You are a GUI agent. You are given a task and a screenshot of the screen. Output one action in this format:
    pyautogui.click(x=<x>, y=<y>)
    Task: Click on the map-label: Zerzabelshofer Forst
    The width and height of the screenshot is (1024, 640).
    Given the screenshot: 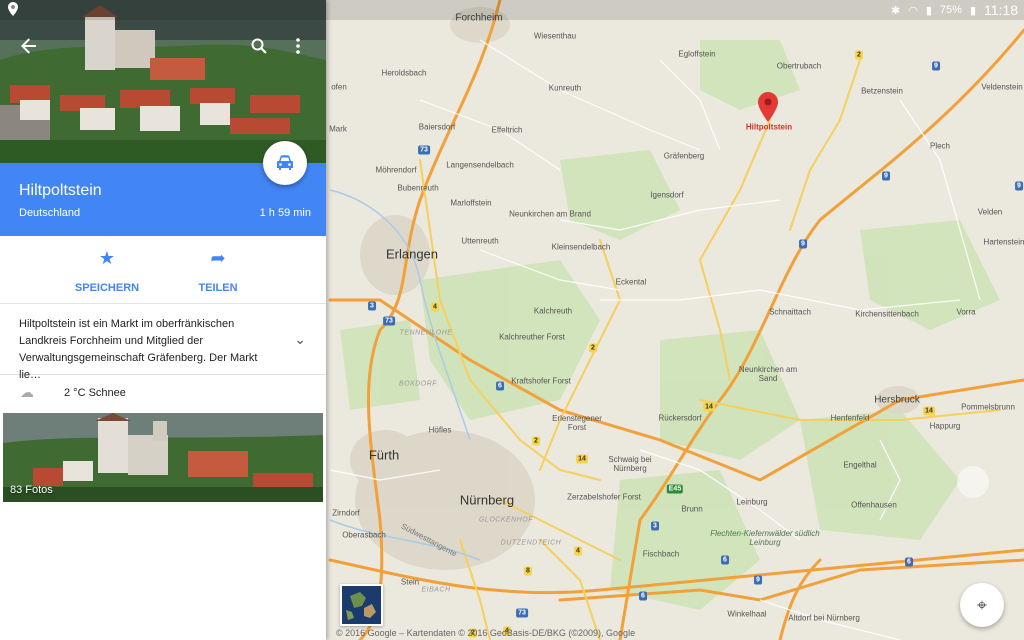 What is the action you would take?
    pyautogui.click(x=604, y=497)
    